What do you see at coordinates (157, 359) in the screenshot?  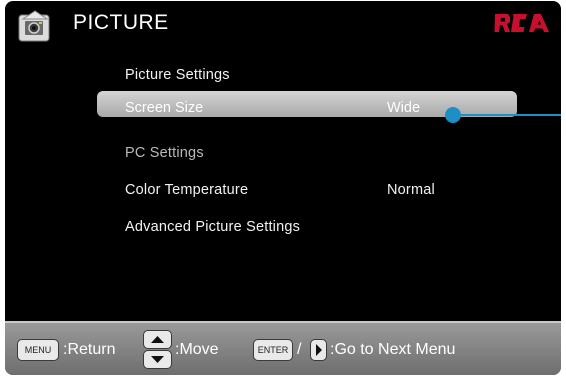 I see `down-arrow-key-icon` at bounding box center [157, 359].